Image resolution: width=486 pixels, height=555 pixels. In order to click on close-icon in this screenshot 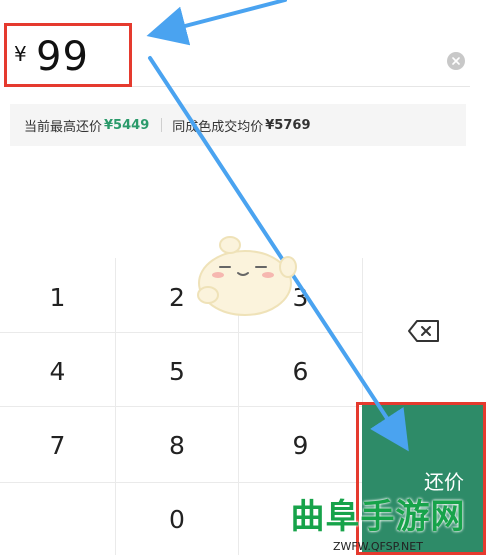, I will do `click(456, 61)`.